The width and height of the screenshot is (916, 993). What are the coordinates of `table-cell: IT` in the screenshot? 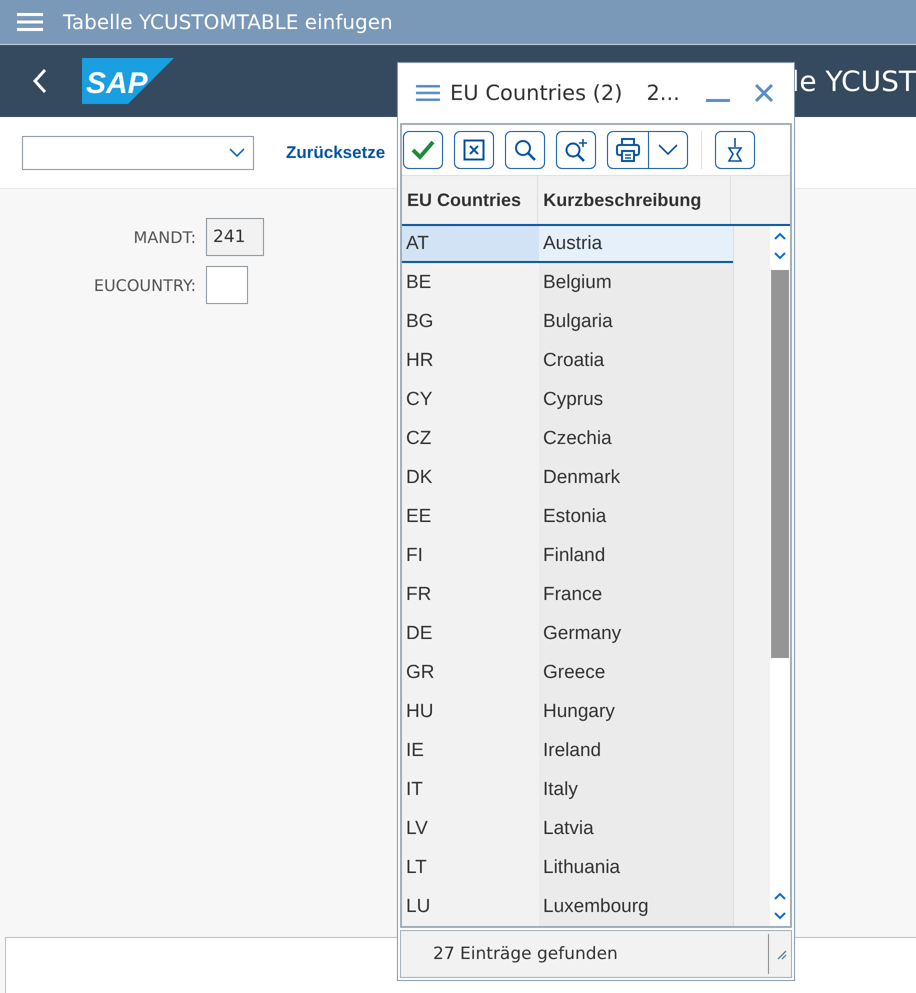 It's located at (470, 789).